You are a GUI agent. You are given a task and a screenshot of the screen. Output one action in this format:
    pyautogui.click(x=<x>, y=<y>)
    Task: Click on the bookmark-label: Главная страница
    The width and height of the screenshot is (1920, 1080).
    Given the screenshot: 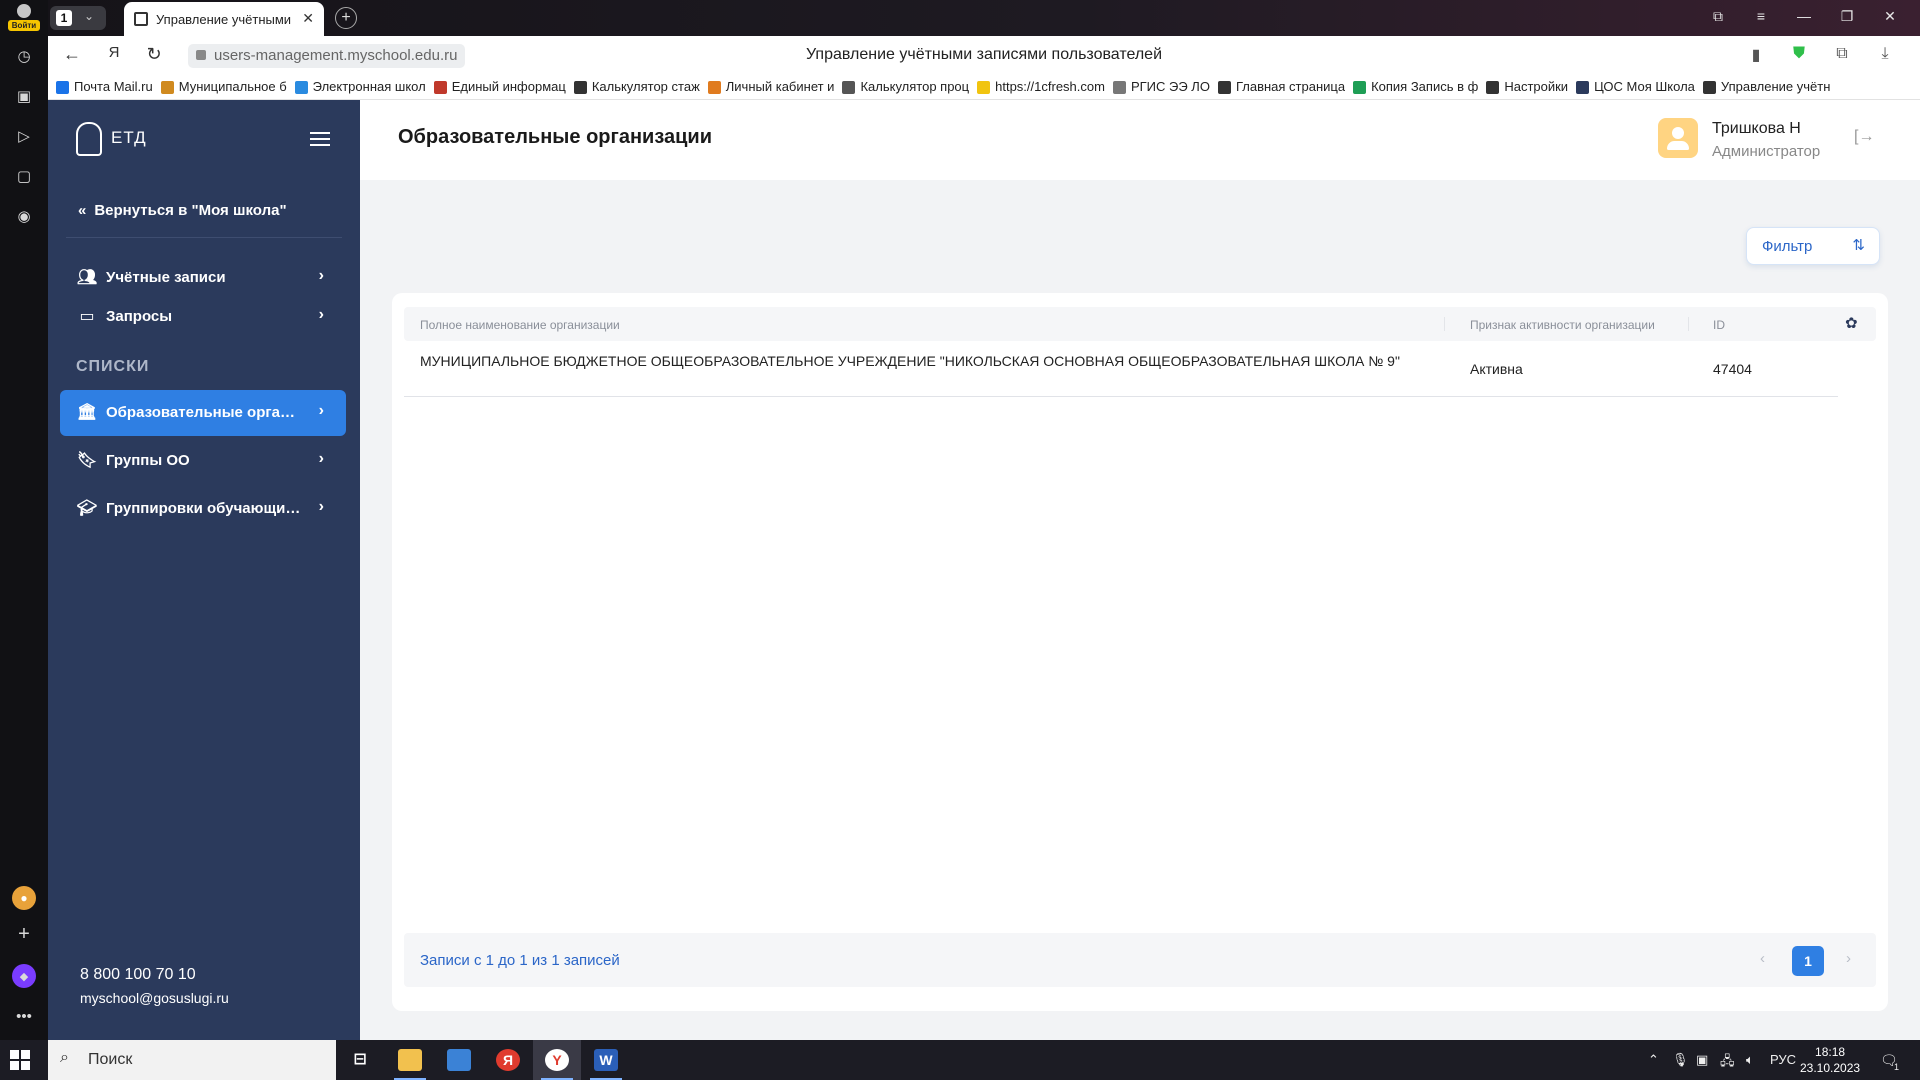 What is the action you would take?
    pyautogui.click(x=1290, y=86)
    